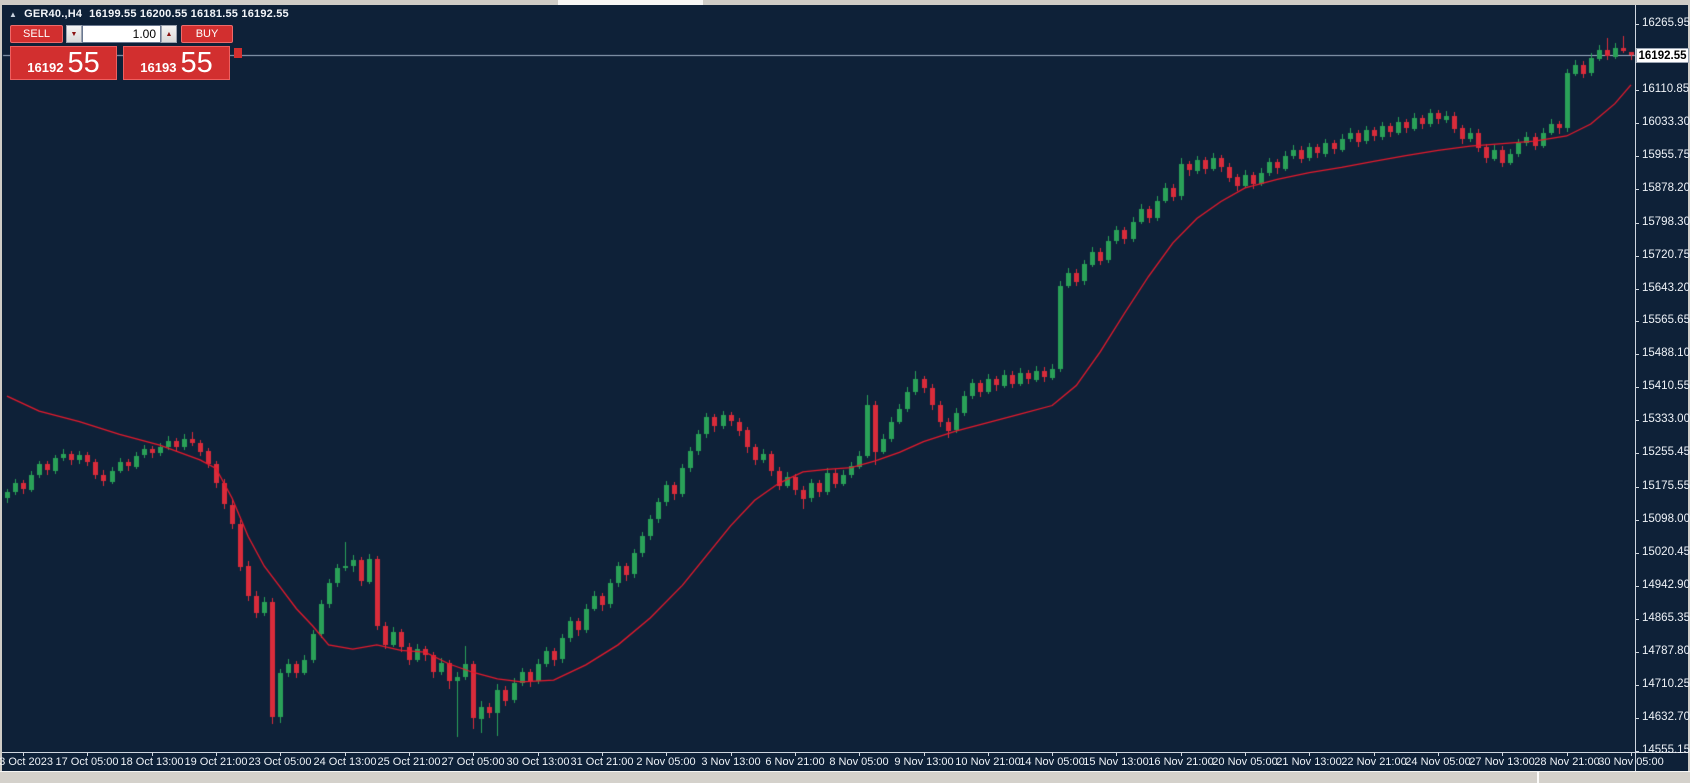  Describe the element at coordinates (1666, 552) in the screenshot. I see `price-axis-label: 15020.45` at that location.